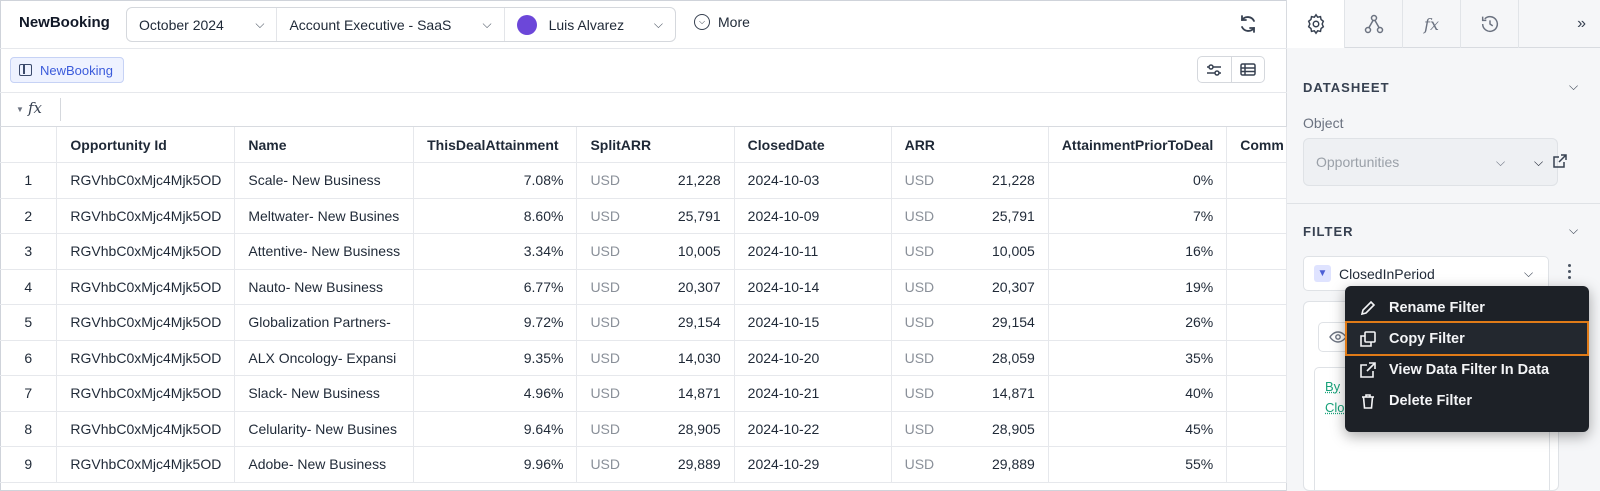  I want to click on cell-name: Slack- New Business, so click(324, 394).